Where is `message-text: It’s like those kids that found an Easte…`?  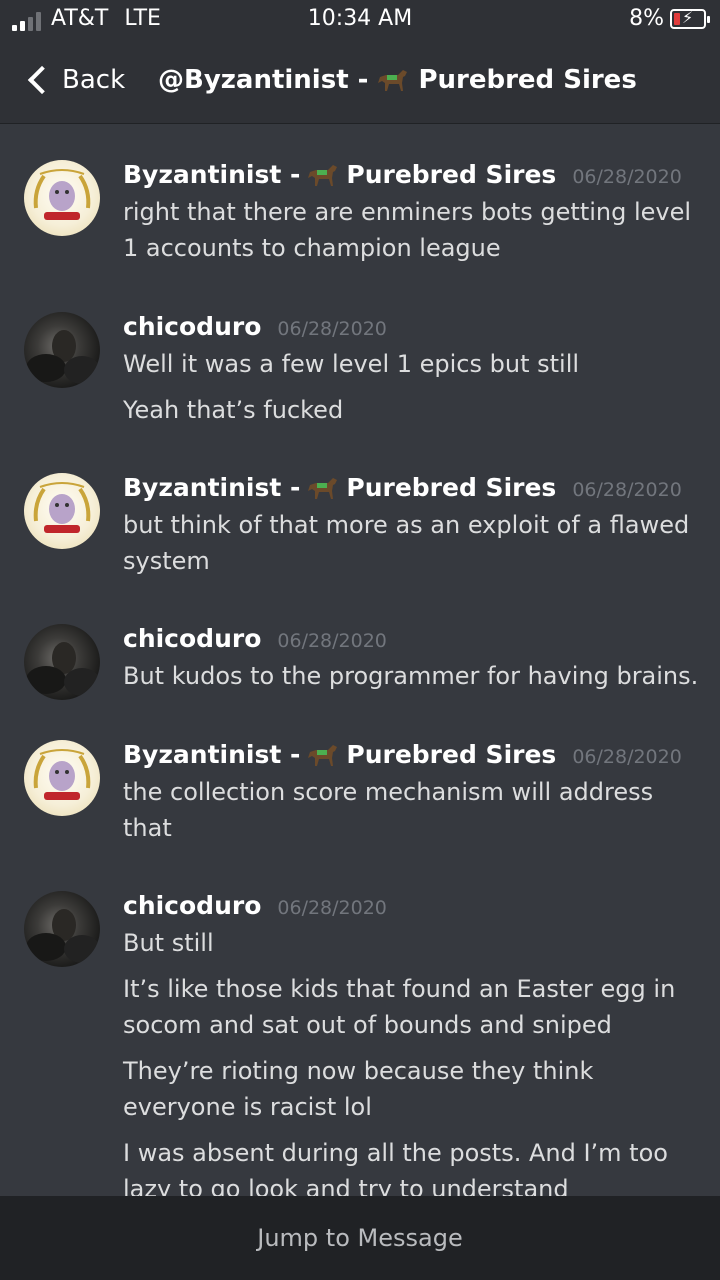
message-text: It’s like those kids that found an Easte… is located at coordinates (413, 1007).